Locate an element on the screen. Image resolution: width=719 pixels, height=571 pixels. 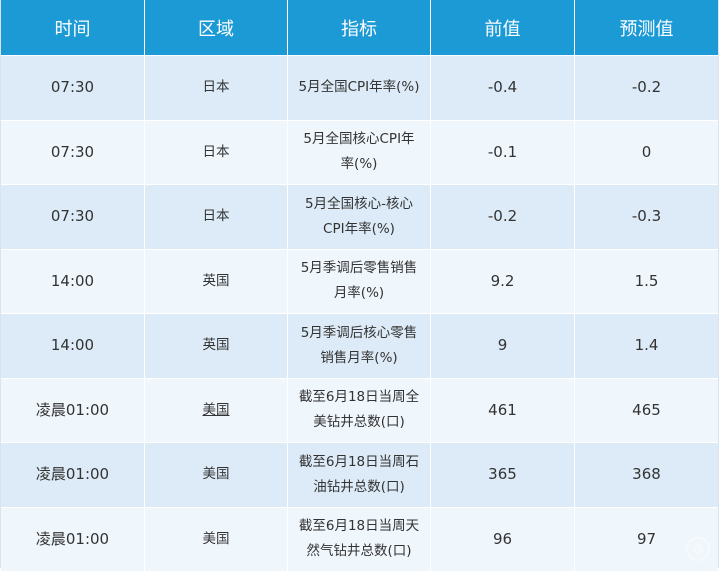
cell-indicator: 5月全国核心-核心CPI年率(%) is located at coordinates (359, 217).